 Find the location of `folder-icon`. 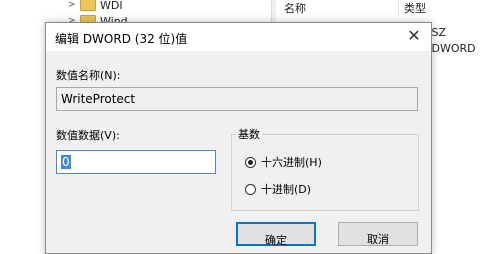

folder-icon is located at coordinates (88, 5).